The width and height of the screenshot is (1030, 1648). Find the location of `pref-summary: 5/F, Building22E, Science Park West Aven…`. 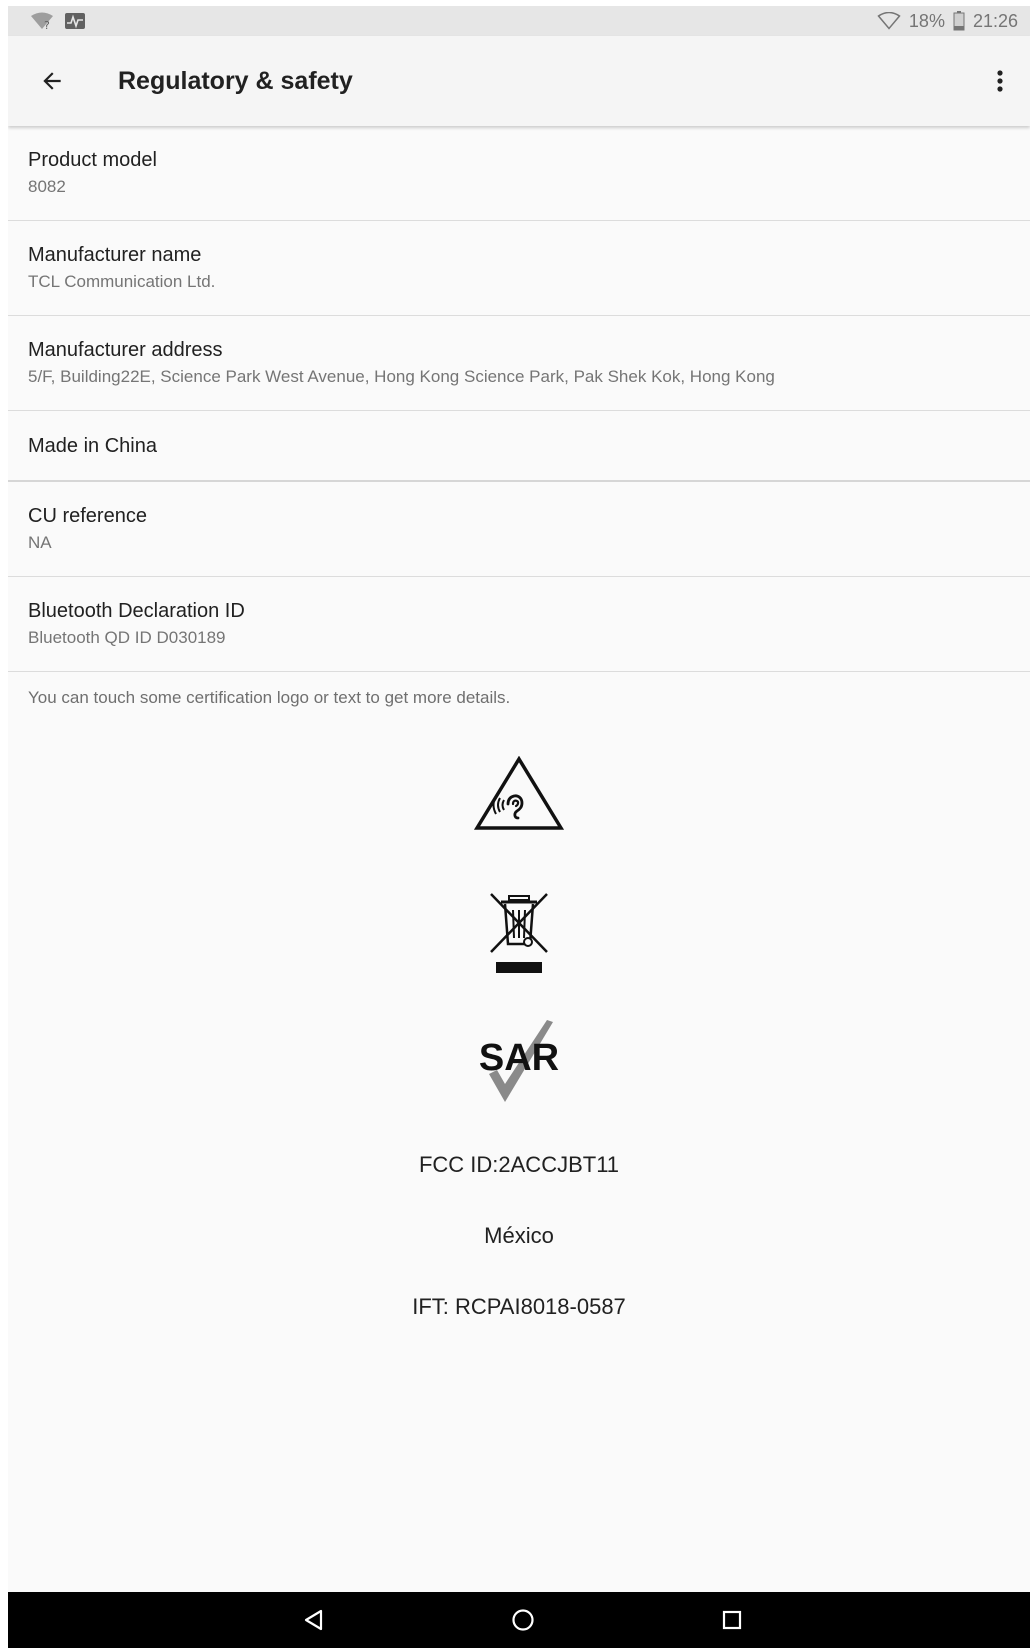

pref-summary: 5/F, Building22E, Science Park West Aven… is located at coordinates (401, 376).